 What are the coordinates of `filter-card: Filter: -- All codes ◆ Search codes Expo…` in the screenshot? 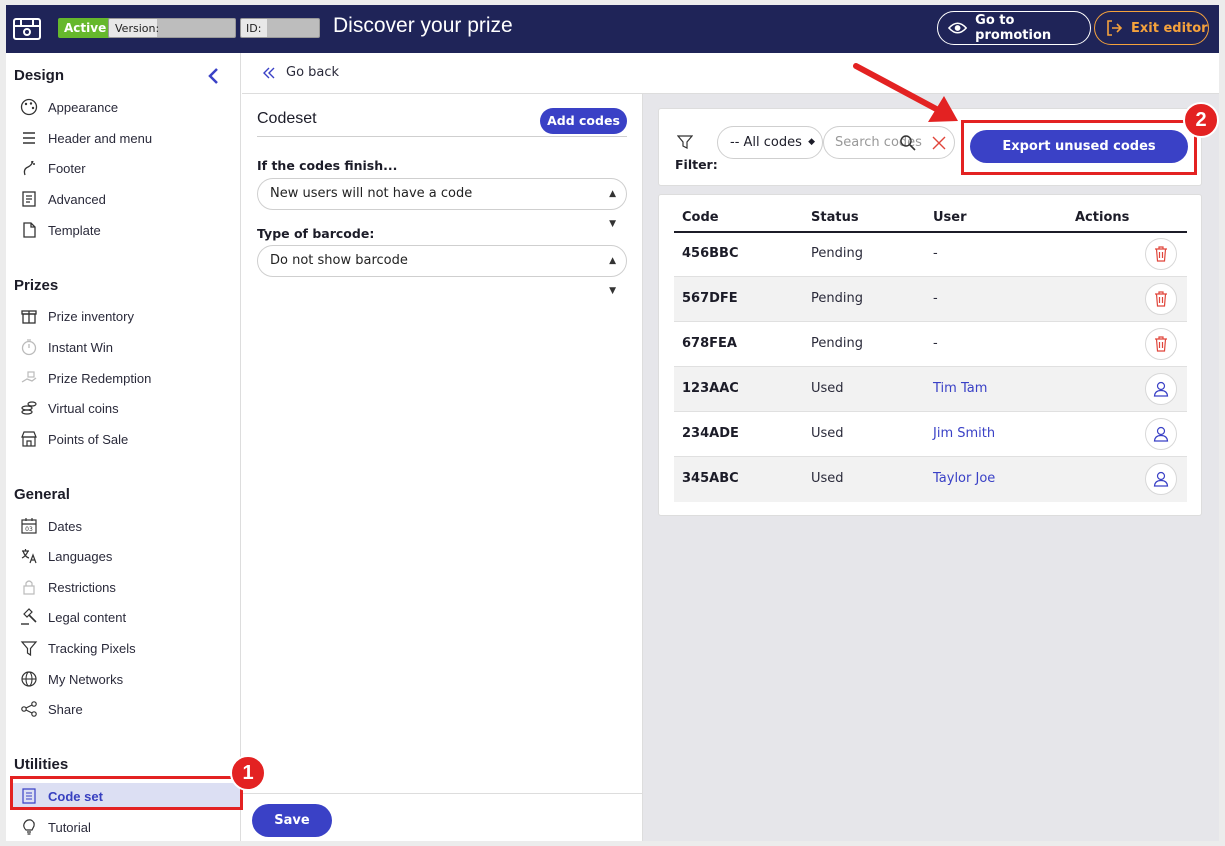 It's located at (930, 147).